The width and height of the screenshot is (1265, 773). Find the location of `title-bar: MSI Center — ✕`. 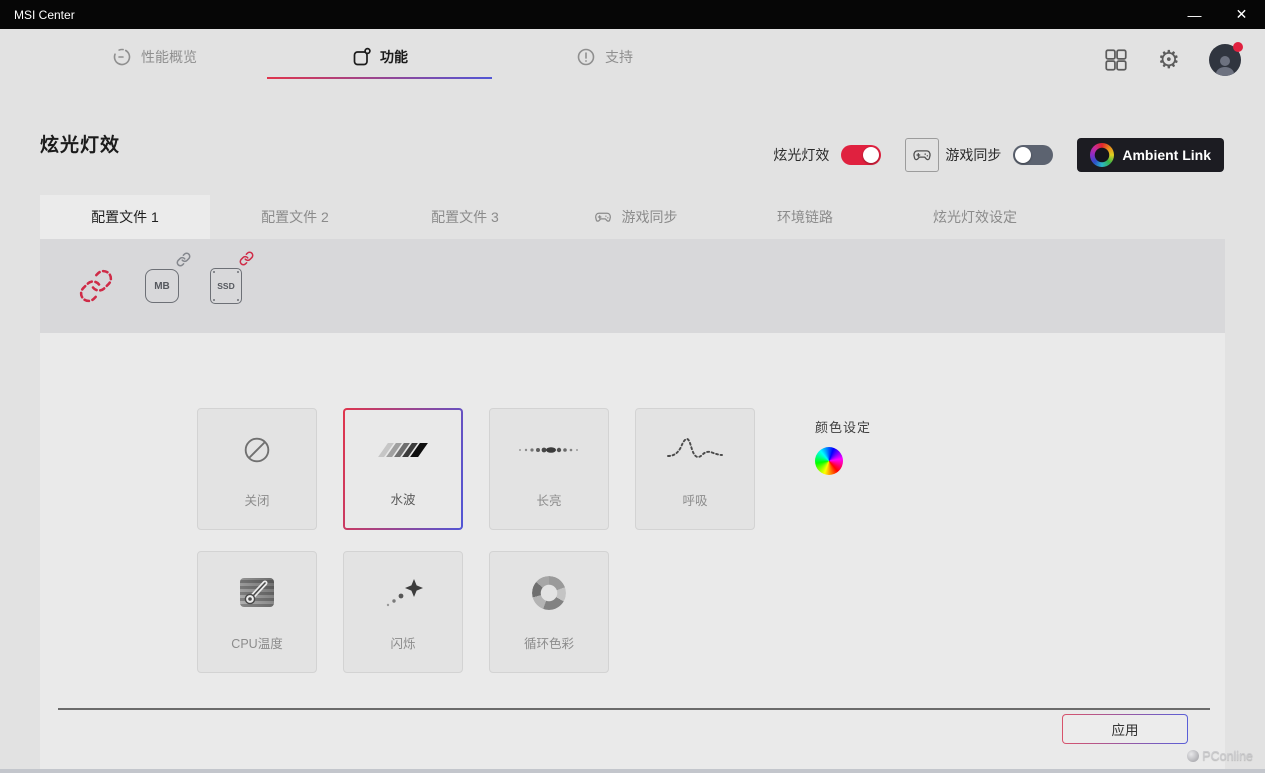

title-bar: MSI Center — ✕ is located at coordinates (632, 14).